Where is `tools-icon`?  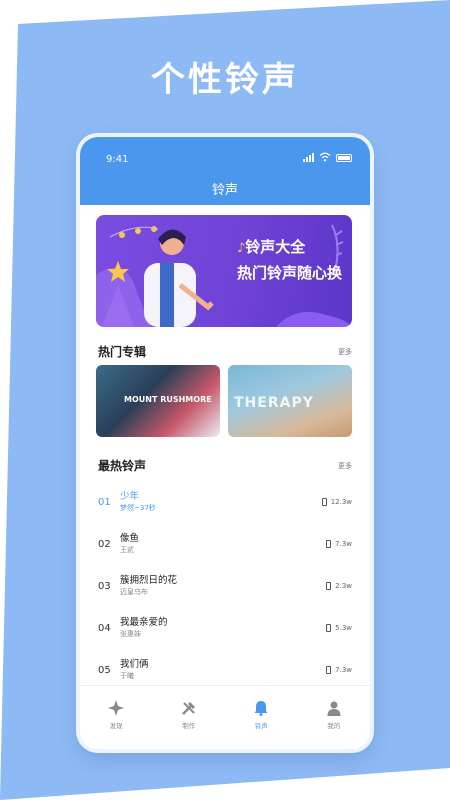
tools-icon is located at coordinates (188, 708).